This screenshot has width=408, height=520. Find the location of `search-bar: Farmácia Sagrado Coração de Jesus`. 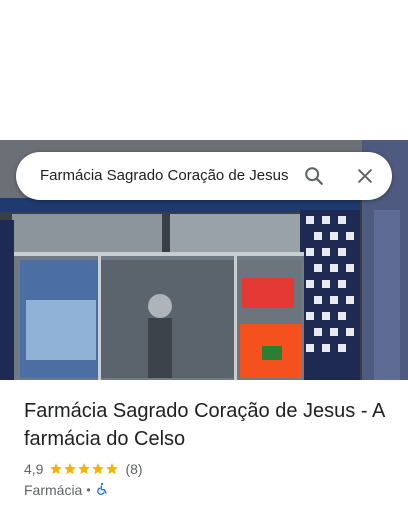

search-bar: Farmácia Sagrado Coração de Jesus is located at coordinates (204, 176).